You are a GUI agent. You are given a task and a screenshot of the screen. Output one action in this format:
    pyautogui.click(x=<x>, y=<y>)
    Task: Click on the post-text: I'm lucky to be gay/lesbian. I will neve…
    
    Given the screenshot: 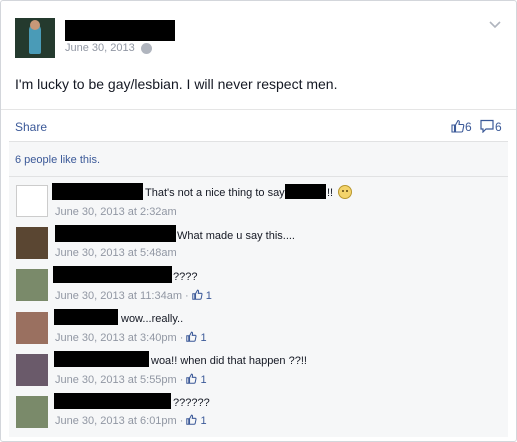 What is the action you would take?
    pyautogui.click(x=176, y=84)
    